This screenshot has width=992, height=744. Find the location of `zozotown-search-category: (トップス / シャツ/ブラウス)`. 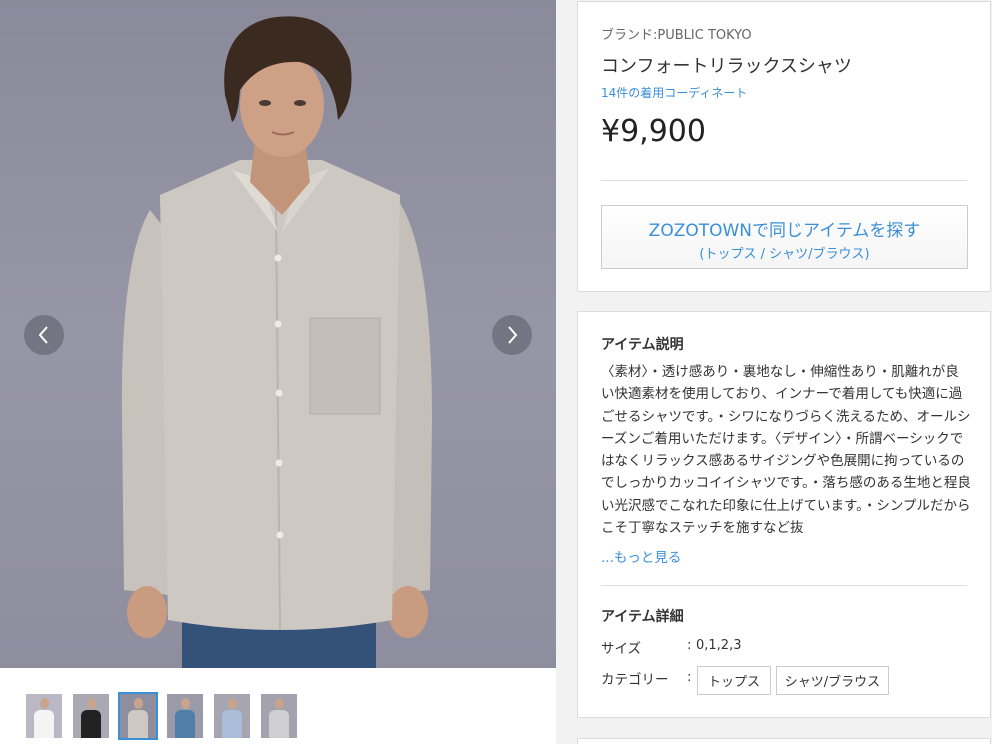

zozotown-search-category: (トップス / シャツ/ブラウス) is located at coordinates (784, 254).